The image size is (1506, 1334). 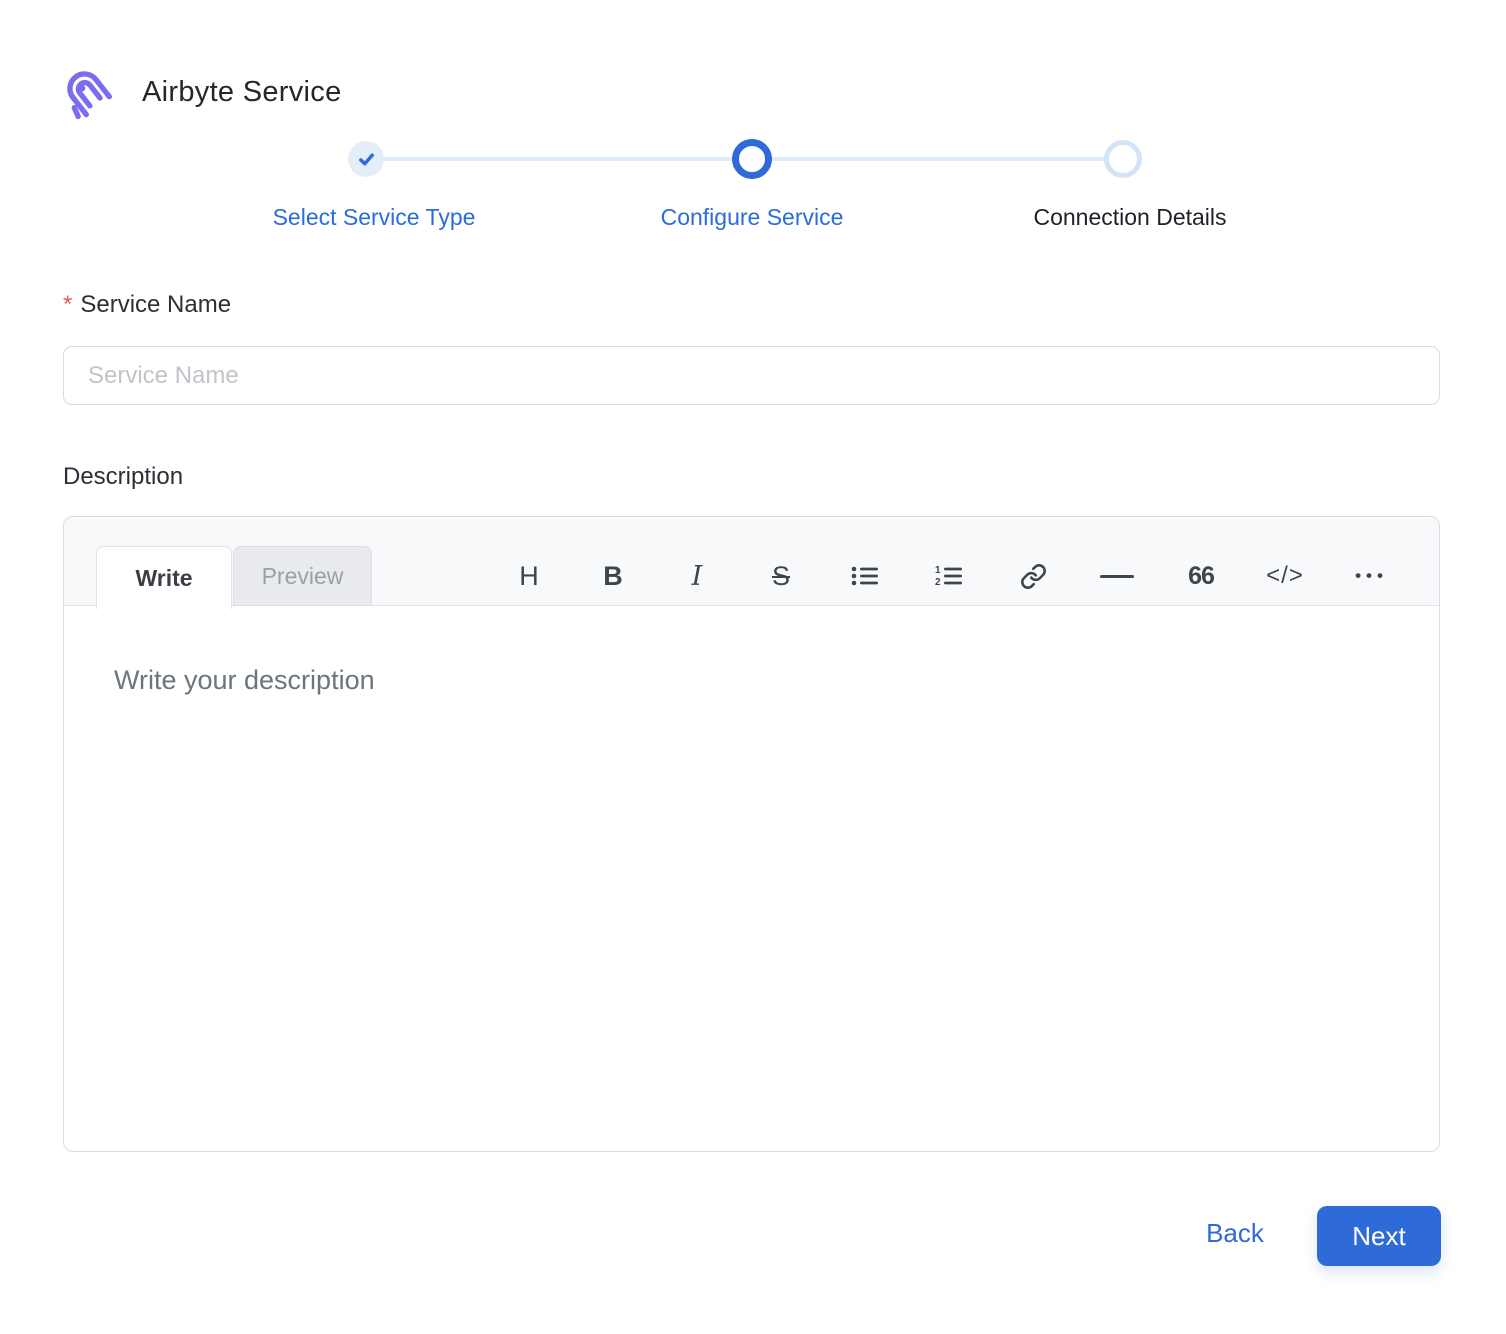 I want to click on editor-toolbar: H B I S 1 2 66 </> •••, so click(x=949, y=576).